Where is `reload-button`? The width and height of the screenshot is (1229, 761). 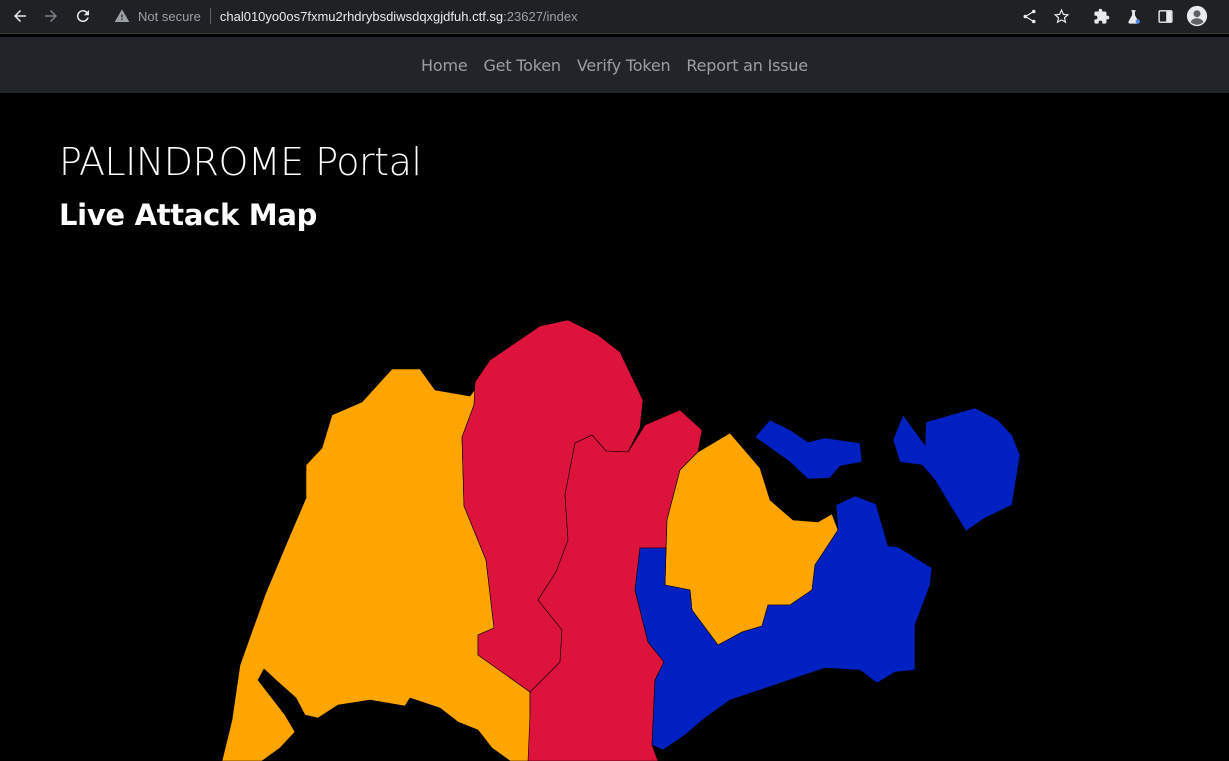
reload-button is located at coordinates (83, 16).